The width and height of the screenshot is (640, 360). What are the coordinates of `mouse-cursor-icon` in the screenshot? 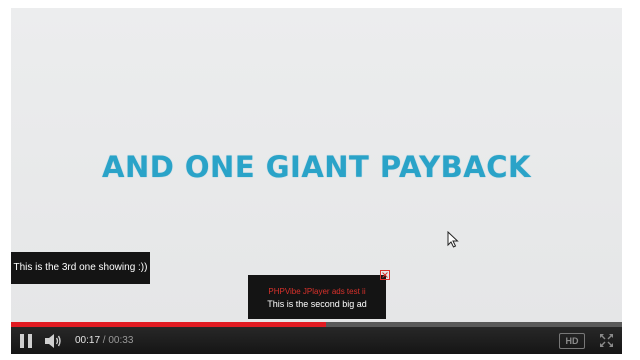 It's located at (453, 239).